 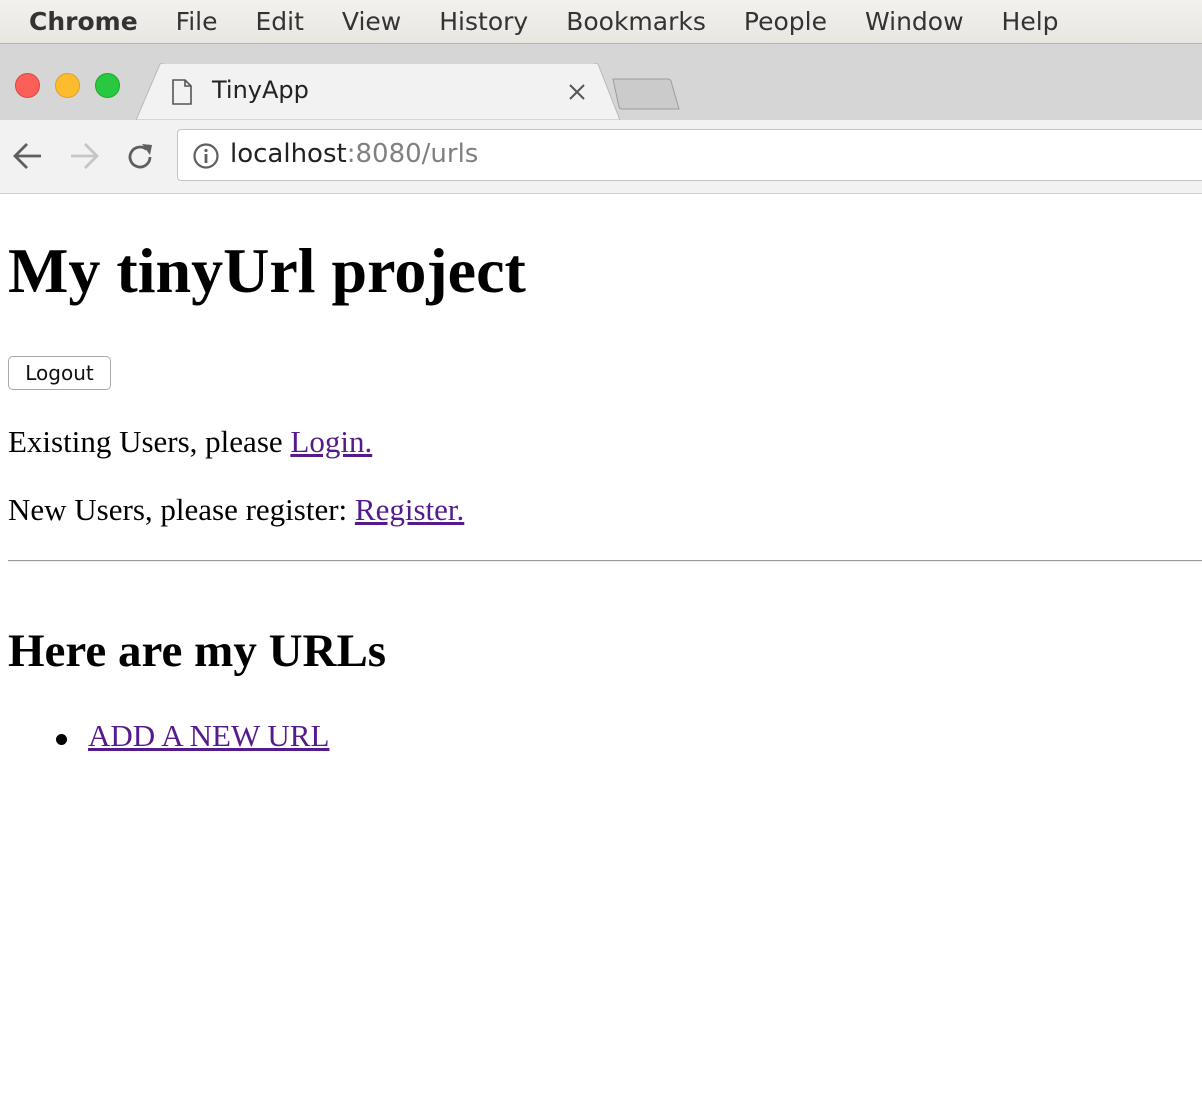 What do you see at coordinates (197, 651) in the screenshot?
I see `urls-heading: Here are my URLs` at bounding box center [197, 651].